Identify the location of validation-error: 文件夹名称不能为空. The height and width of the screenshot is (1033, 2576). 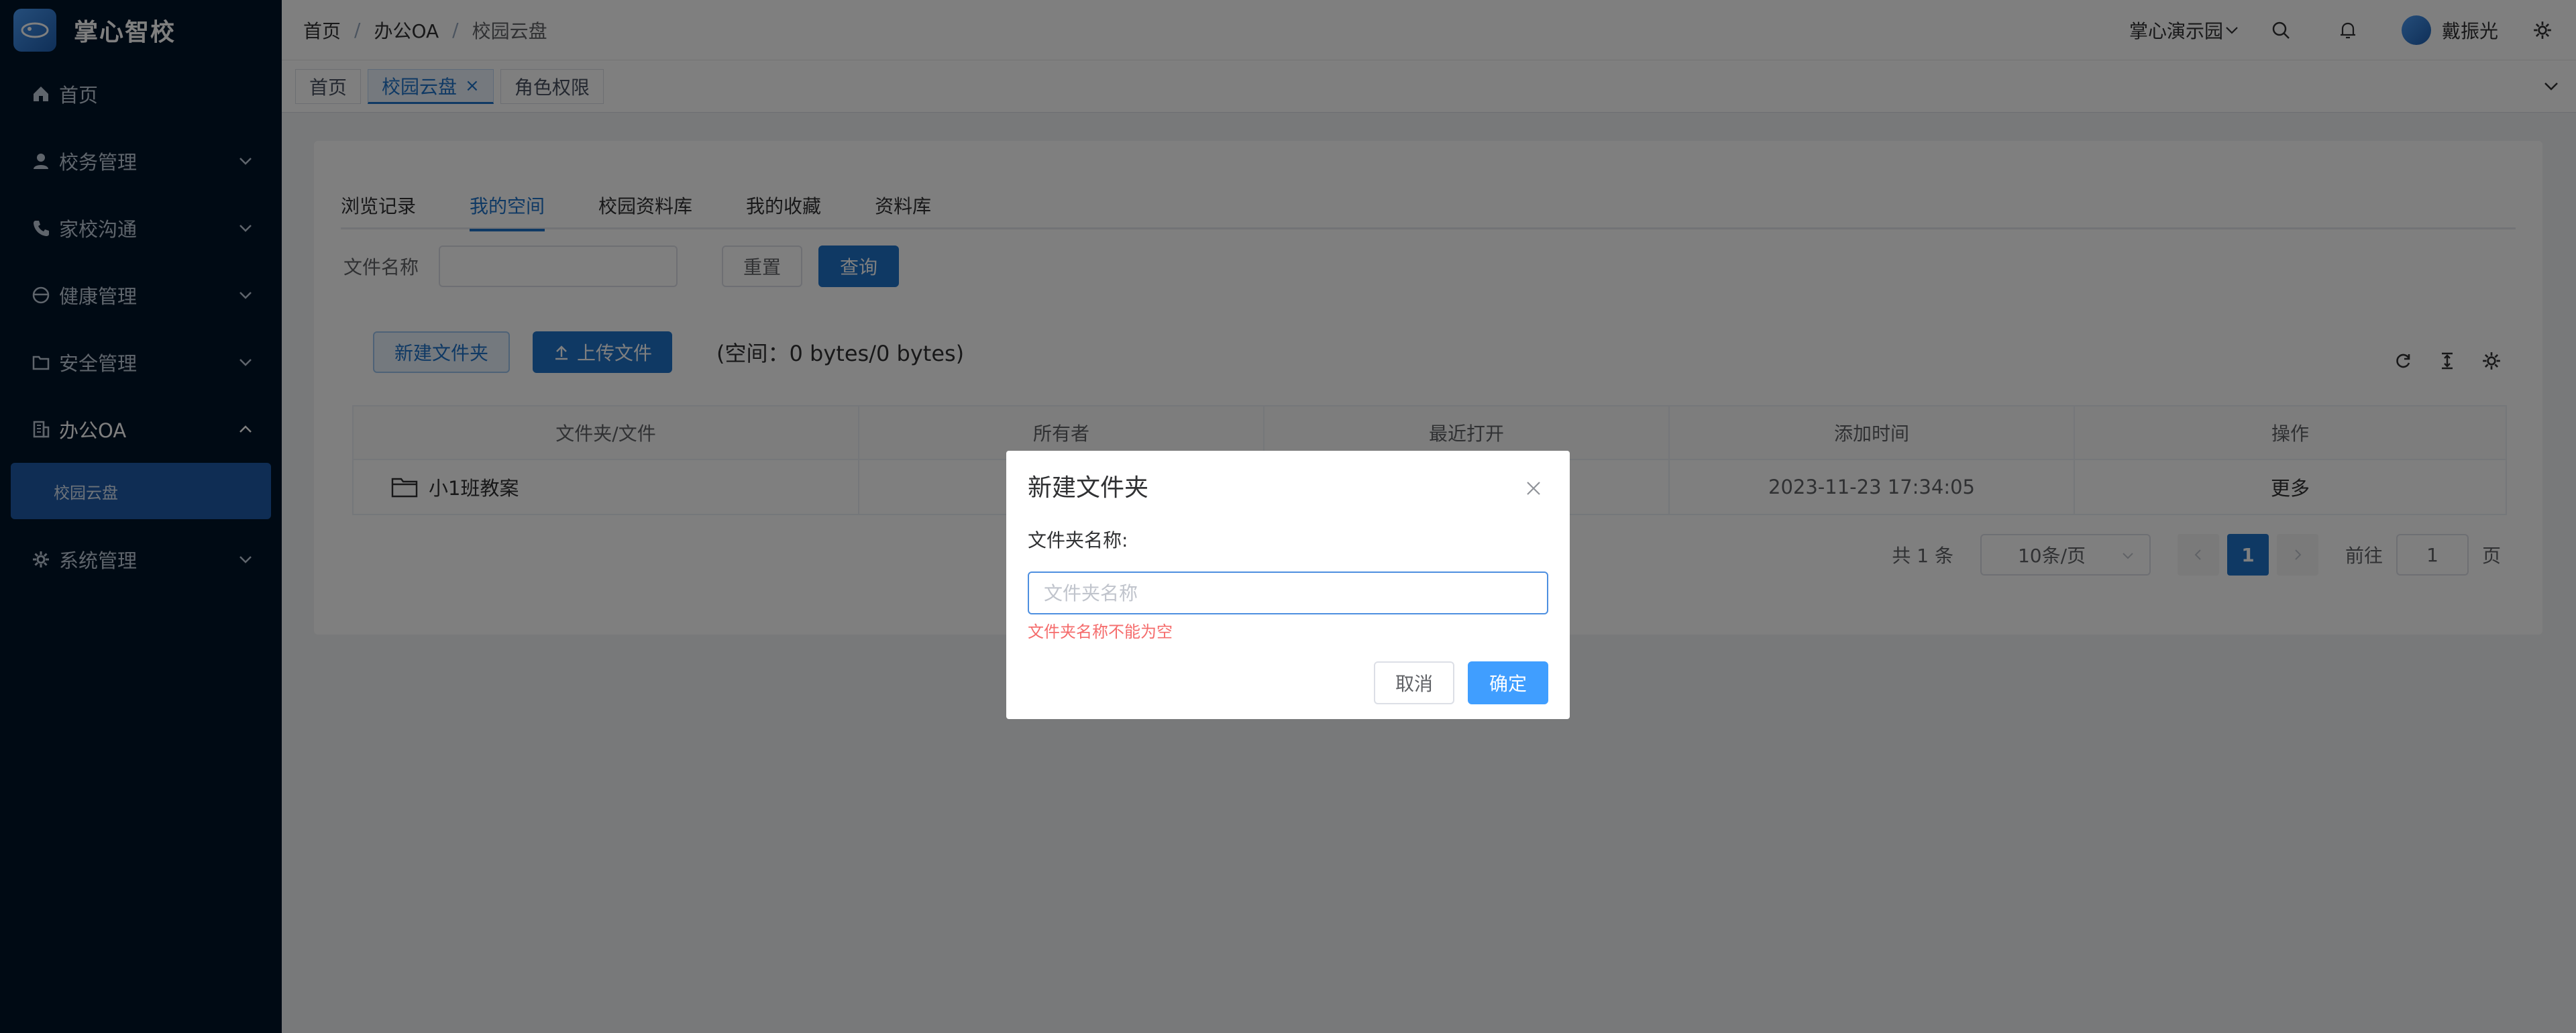
(1100, 631).